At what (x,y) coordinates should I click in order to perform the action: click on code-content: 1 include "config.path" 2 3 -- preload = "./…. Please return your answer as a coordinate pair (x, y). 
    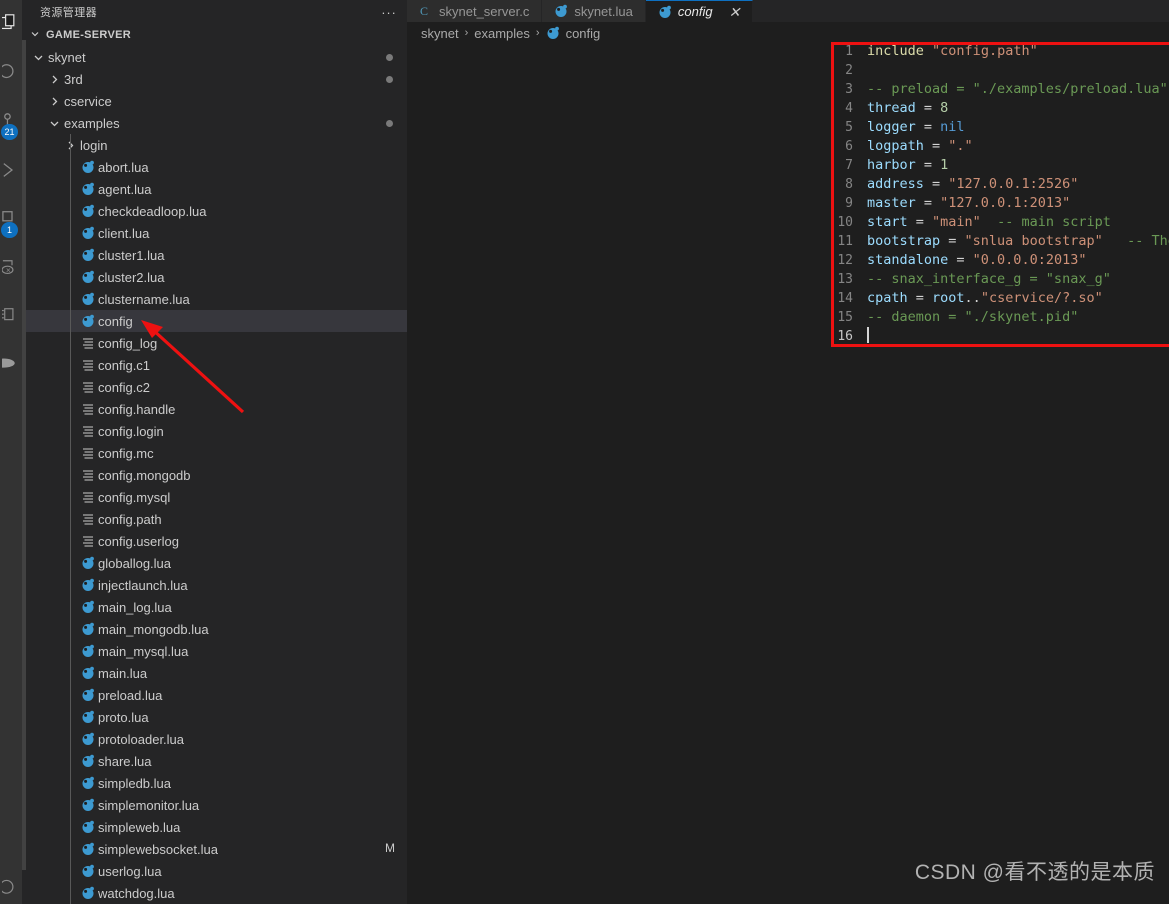
    Looking at the image, I should click on (1000, 194).